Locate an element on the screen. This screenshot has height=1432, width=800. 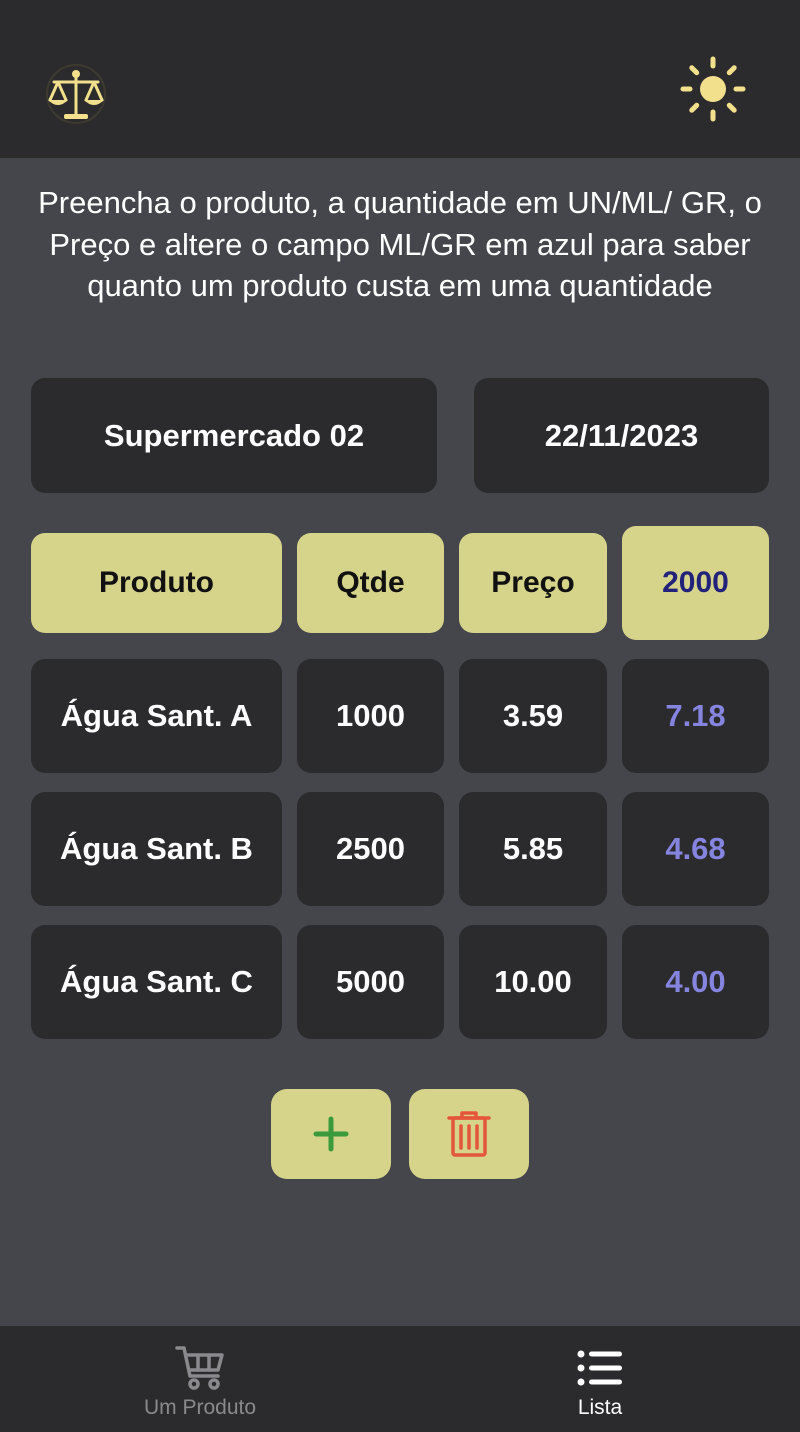
unit-cost-cell: 4.68 is located at coordinates (695, 849).